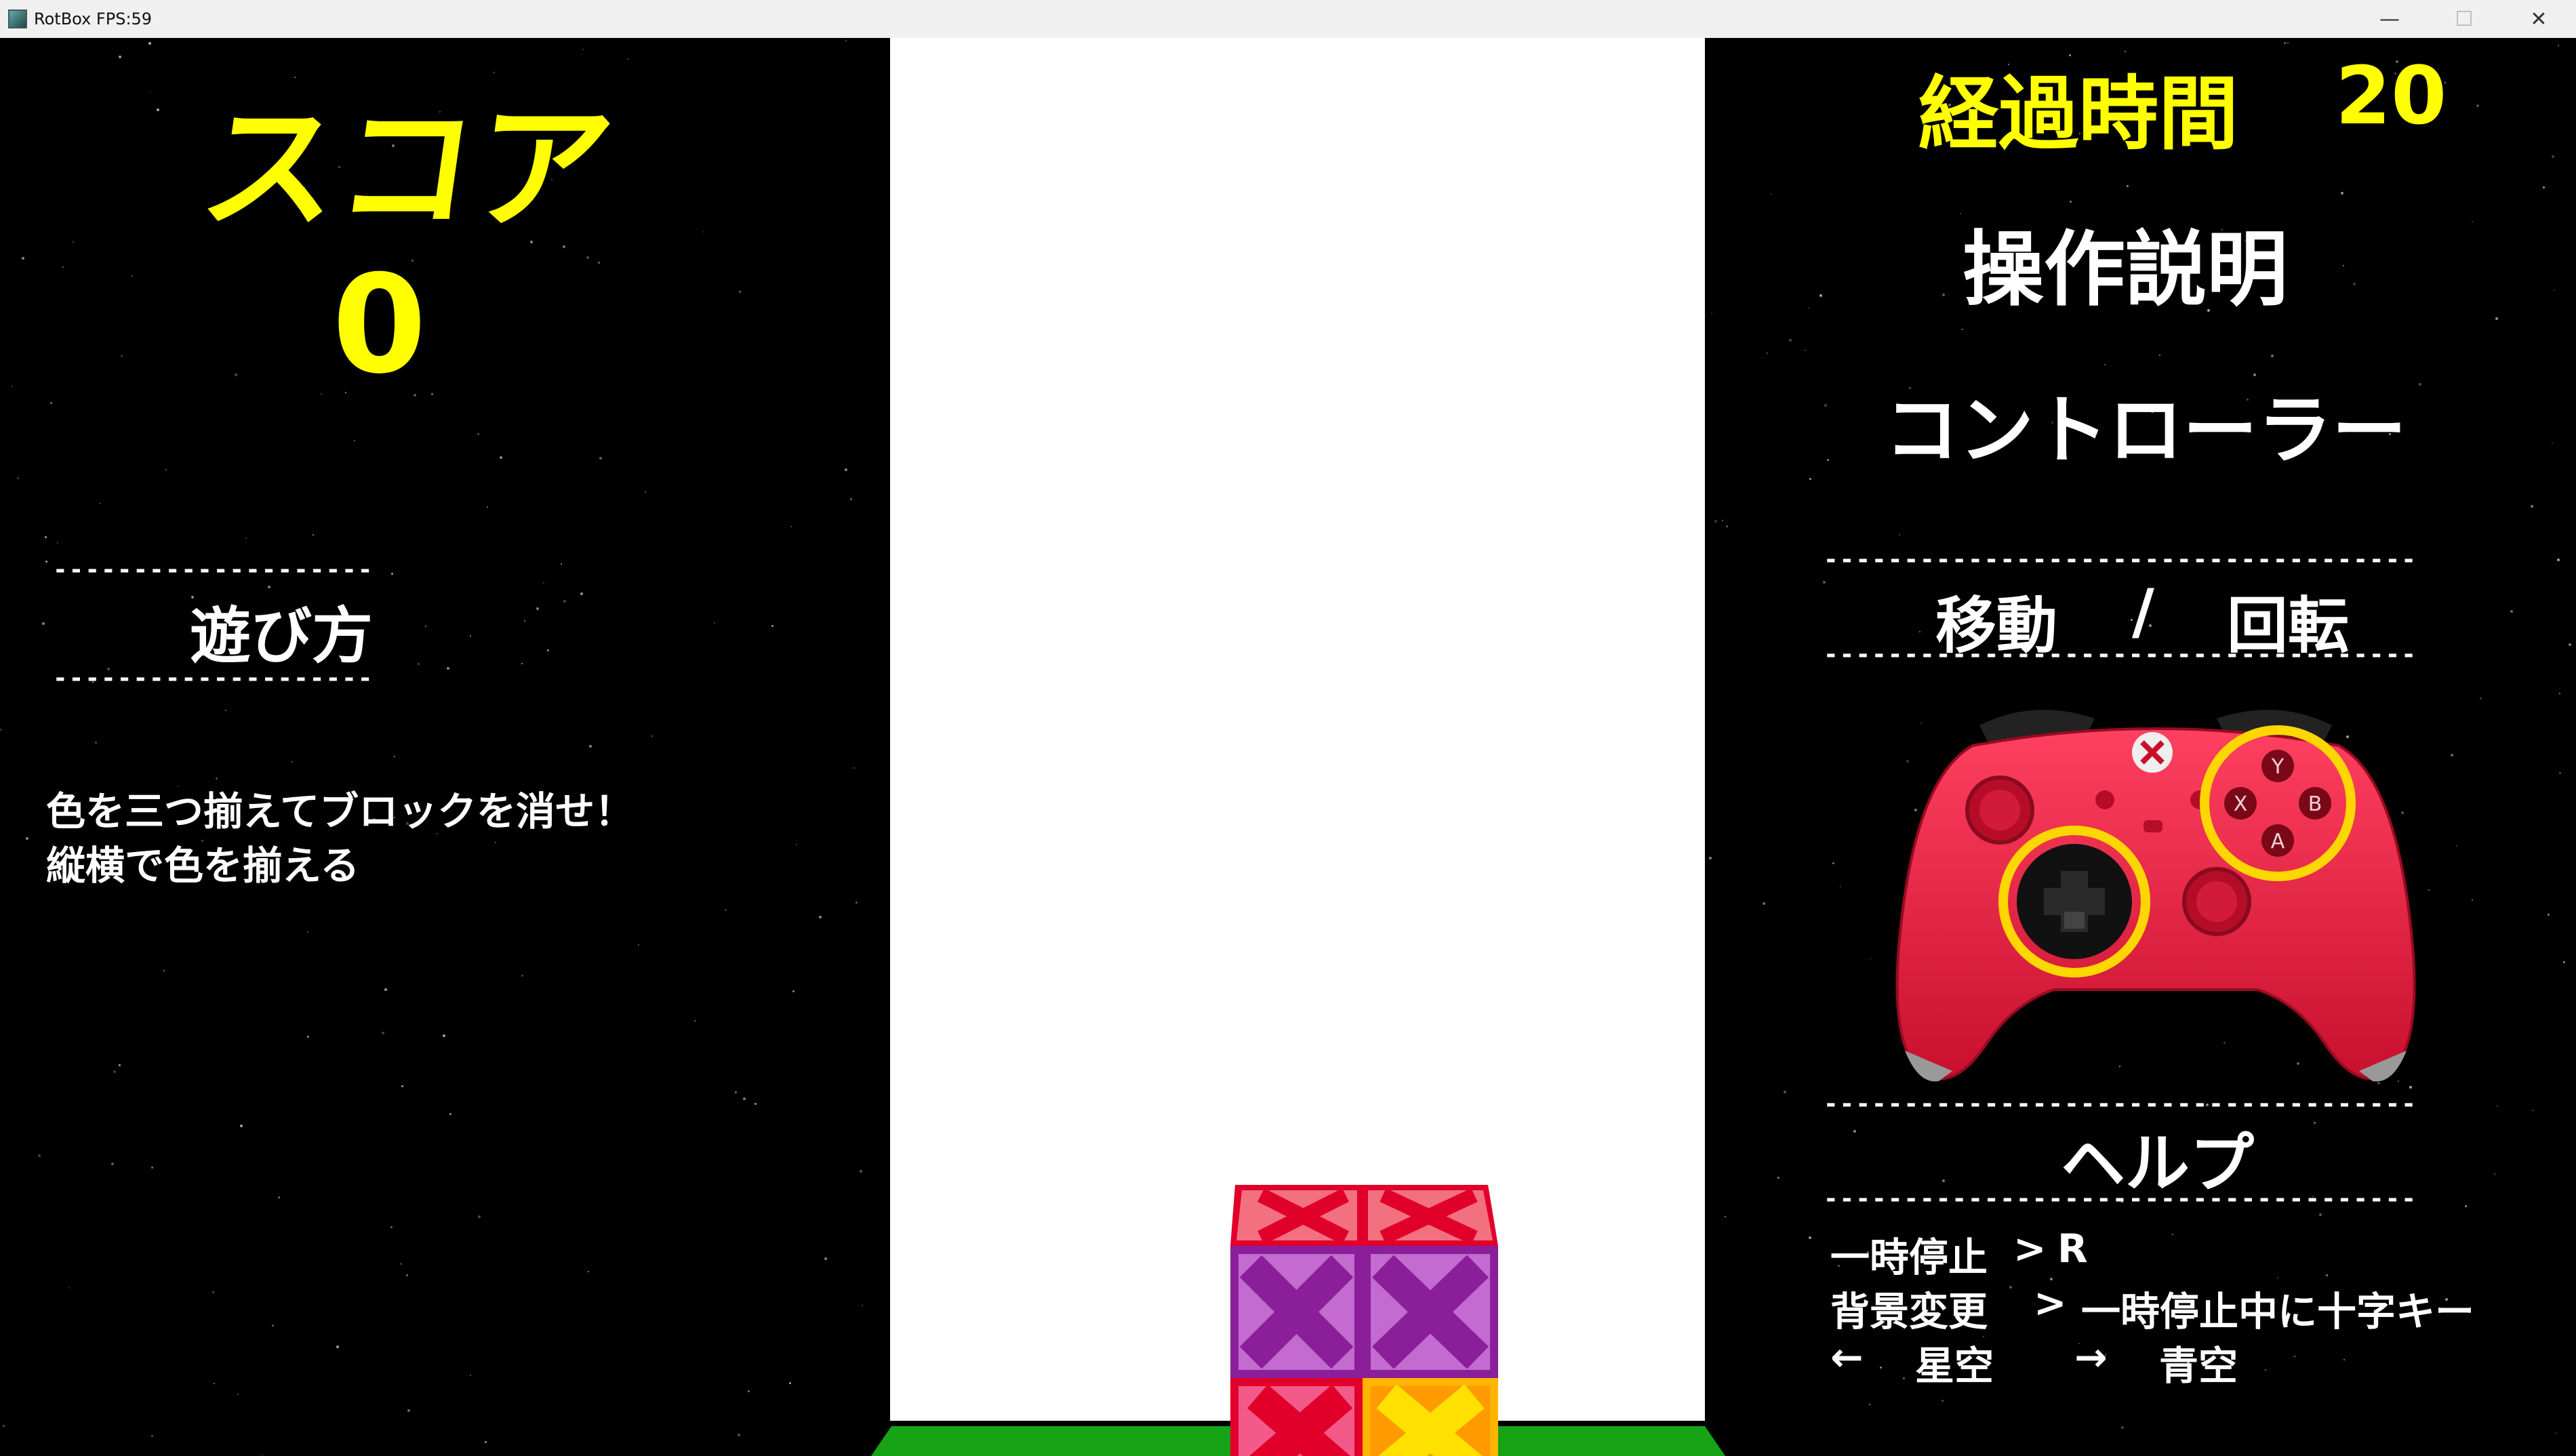  I want to click on help-pause-value: R, so click(2072, 1249).